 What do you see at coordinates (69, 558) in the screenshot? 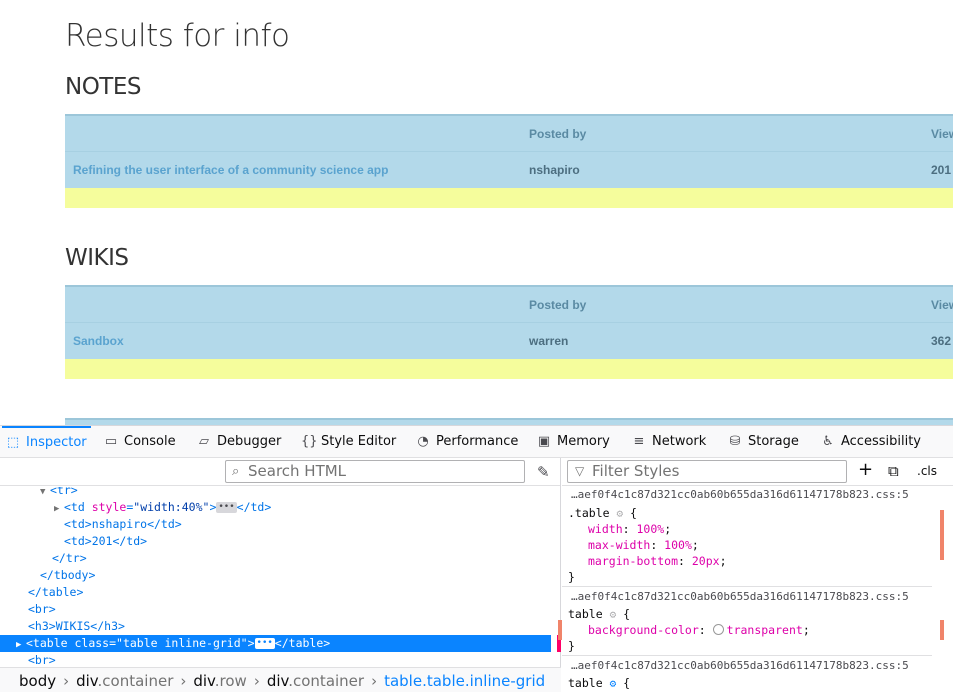
I see `tree-node-tr-close: </tr>` at bounding box center [69, 558].